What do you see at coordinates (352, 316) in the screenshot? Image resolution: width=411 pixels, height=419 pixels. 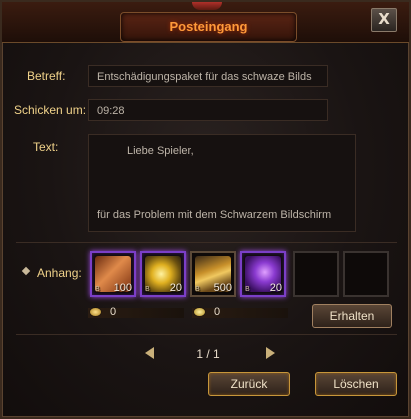 I see `claim-button: Erhalten` at bounding box center [352, 316].